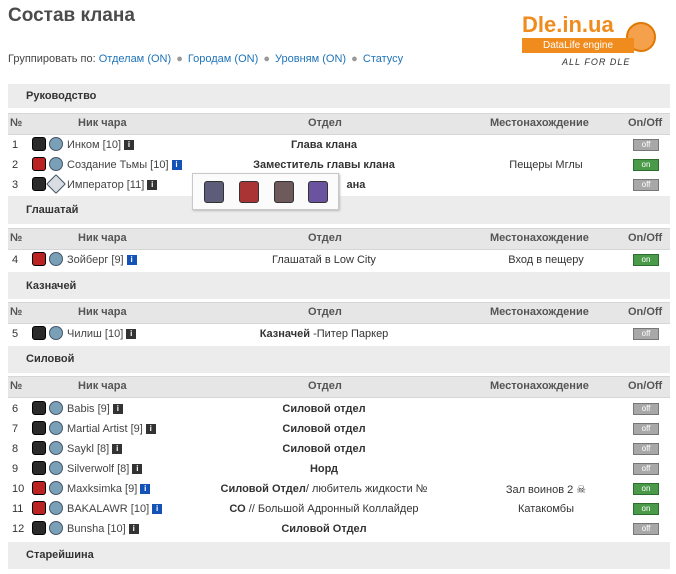  What do you see at coordinates (339, 409) in the screenshot?
I see `table-row: 6 Babis [9] i Силовой отдел off` at bounding box center [339, 409].